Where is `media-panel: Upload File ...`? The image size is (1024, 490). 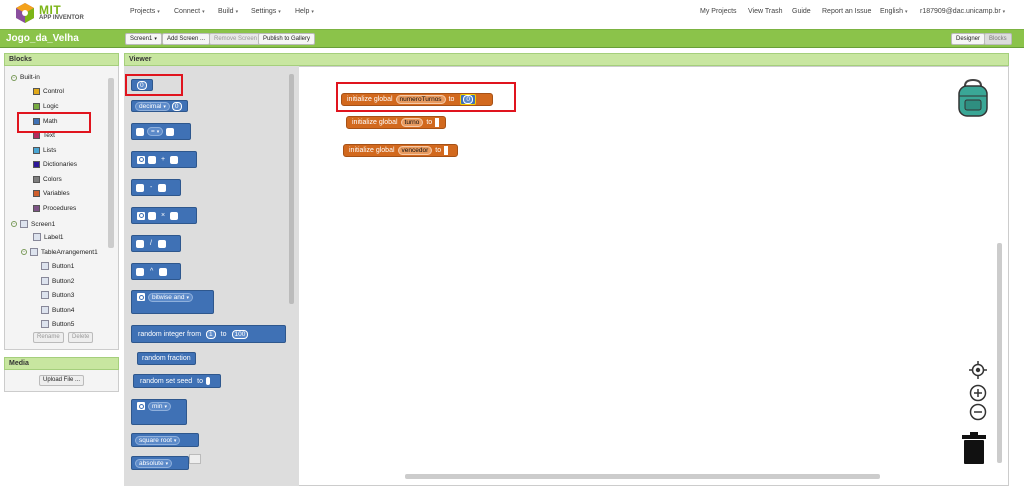 media-panel: Upload File ... is located at coordinates (61, 381).